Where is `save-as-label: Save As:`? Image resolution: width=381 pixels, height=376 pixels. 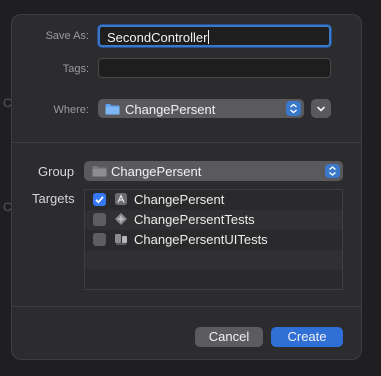 save-as-label: Save As: is located at coordinates (67, 36).